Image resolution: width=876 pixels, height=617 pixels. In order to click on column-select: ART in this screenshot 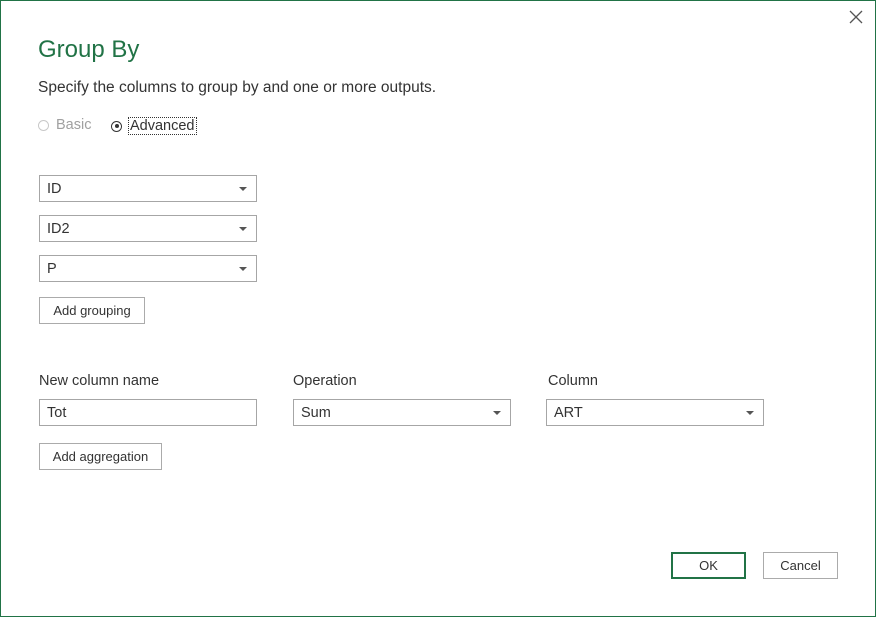, I will do `click(655, 412)`.